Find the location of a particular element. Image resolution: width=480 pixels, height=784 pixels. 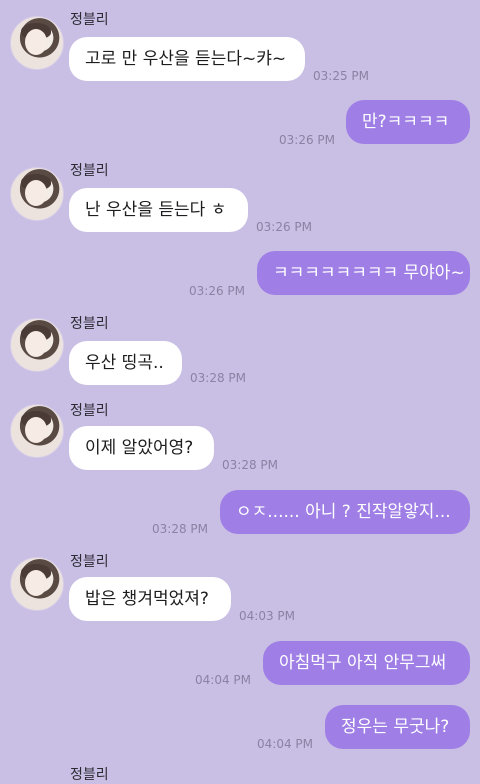

incoming-message-bubble: 우산 띵곡.. is located at coordinates (125, 363).